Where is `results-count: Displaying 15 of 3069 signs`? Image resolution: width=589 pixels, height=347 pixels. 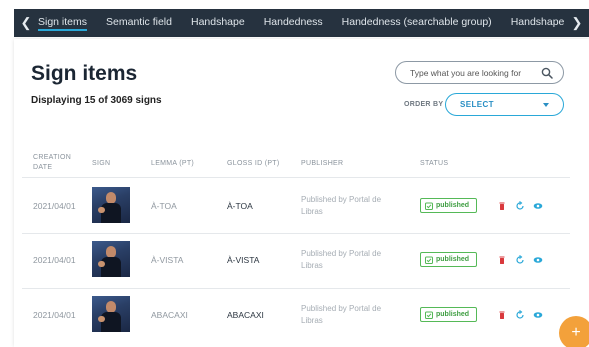
results-count: Displaying 15 of 3069 signs is located at coordinates (96, 100).